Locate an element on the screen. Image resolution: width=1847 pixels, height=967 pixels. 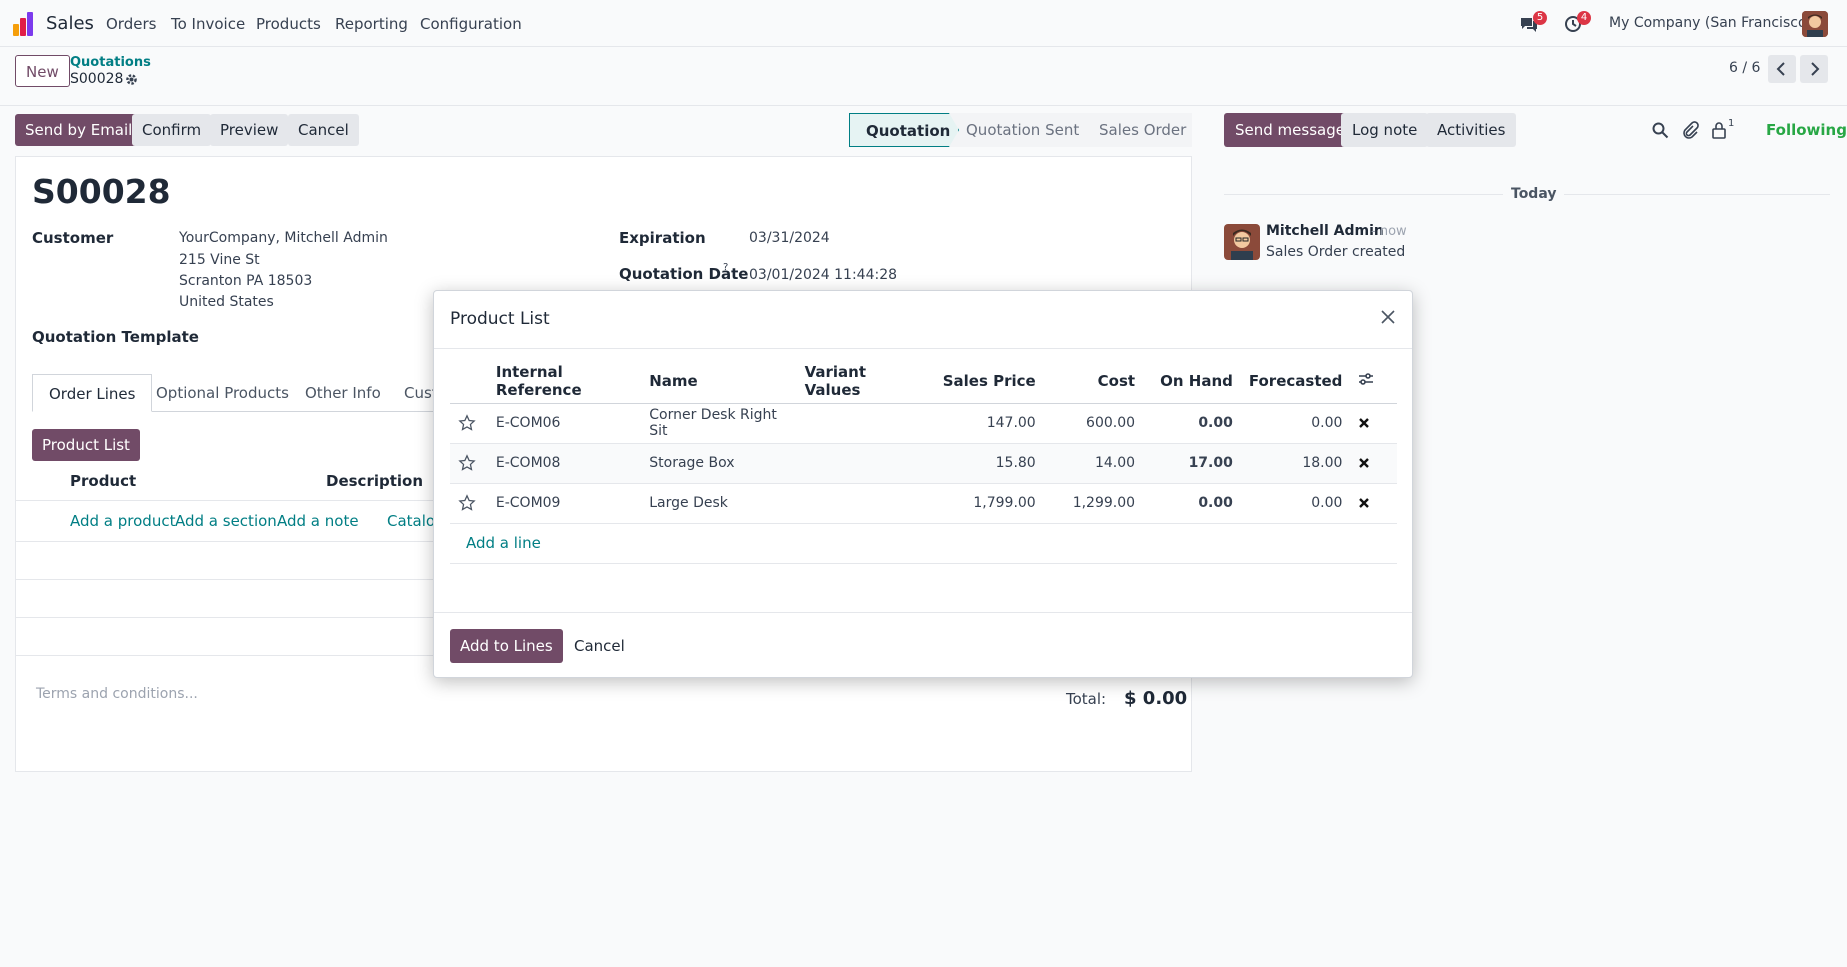
add-to-lines-button: Add to Lines is located at coordinates (506, 646).